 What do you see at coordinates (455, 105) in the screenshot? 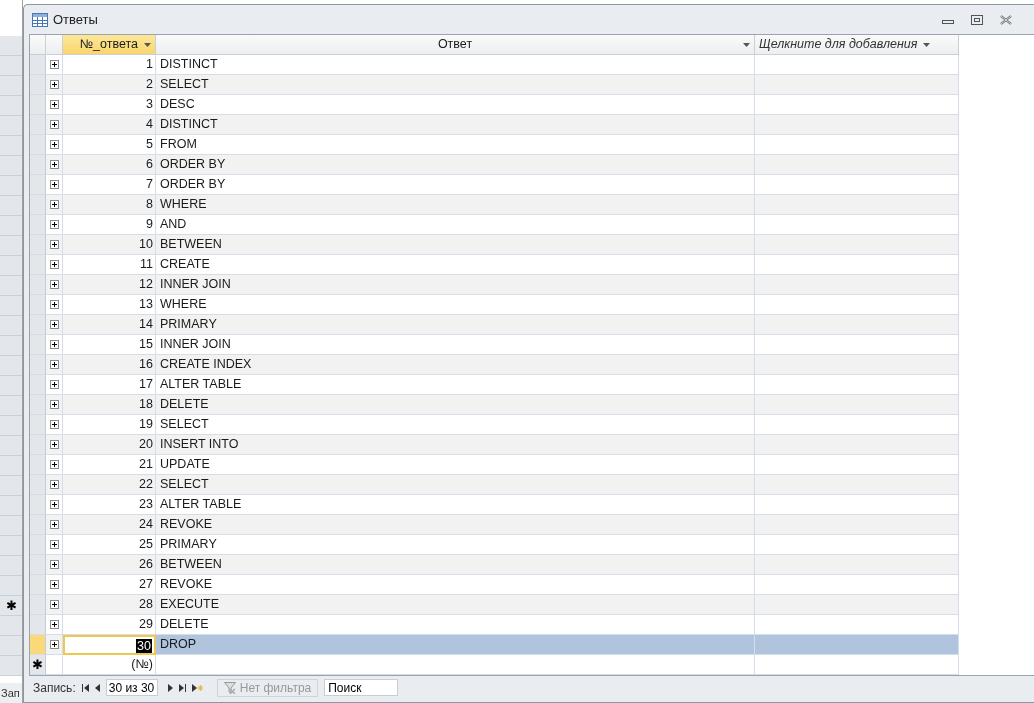
I see `table-cell: DESC` at bounding box center [455, 105].